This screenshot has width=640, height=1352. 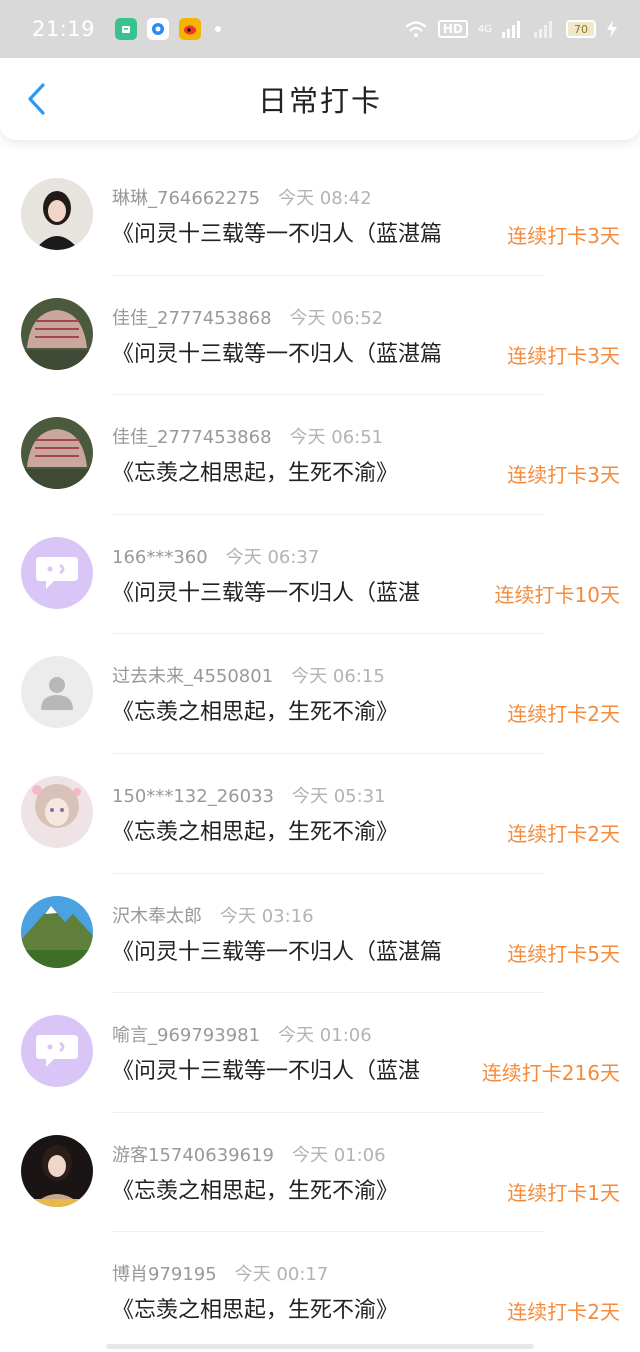 I want to click on page-title: 日常打卡, so click(x=319, y=101).